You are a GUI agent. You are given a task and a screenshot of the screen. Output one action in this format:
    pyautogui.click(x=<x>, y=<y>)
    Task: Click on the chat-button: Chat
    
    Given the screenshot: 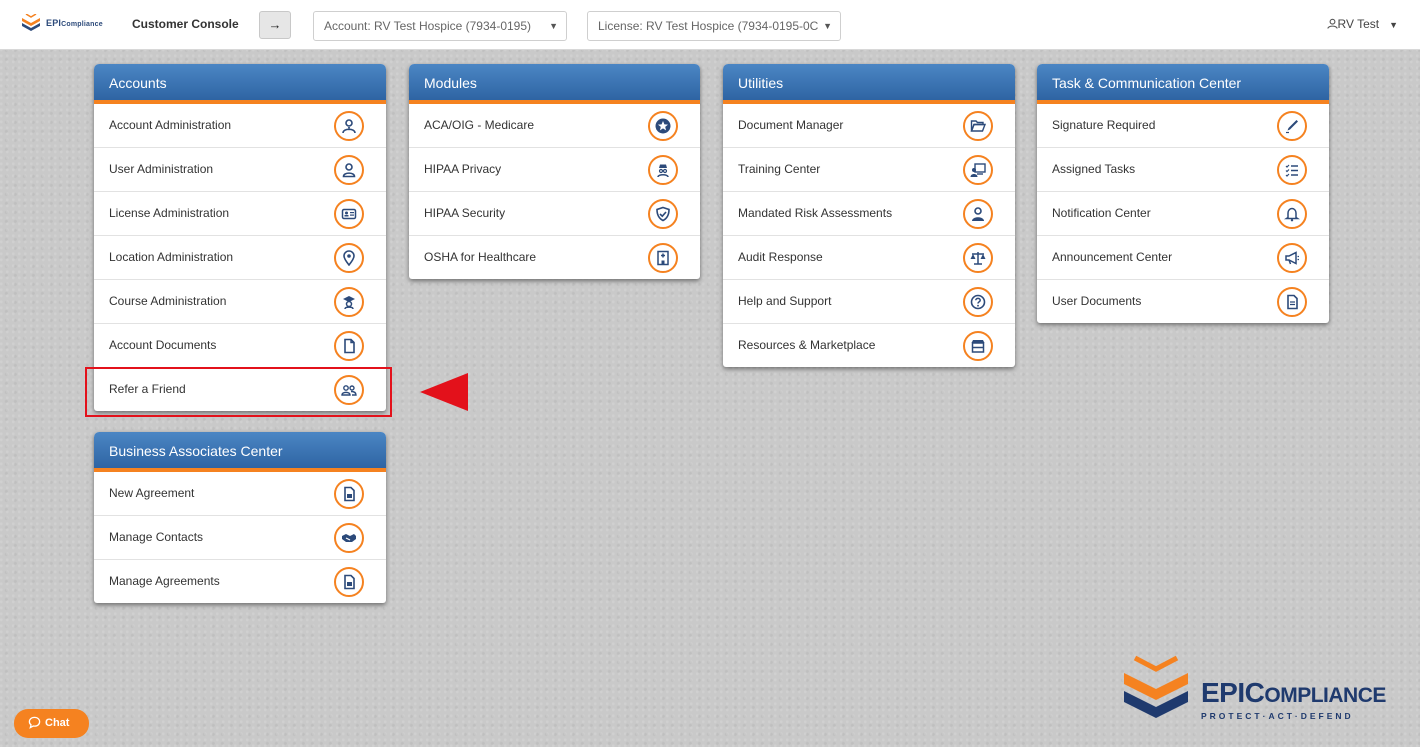 What is the action you would take?
    pyautogui.click(x=51, y=723)
    